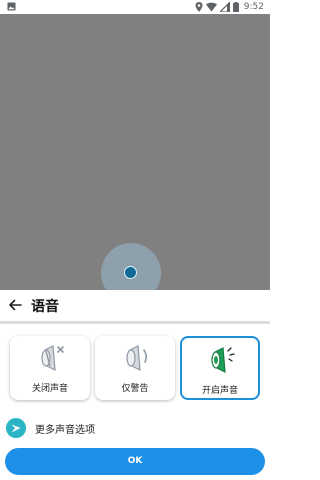 The height and width of the screenshot is (480, 320). What do you see at coordinates (135, 461) in the screenshot?
I see `ok-button: OK` at bounding box center [135, 461].